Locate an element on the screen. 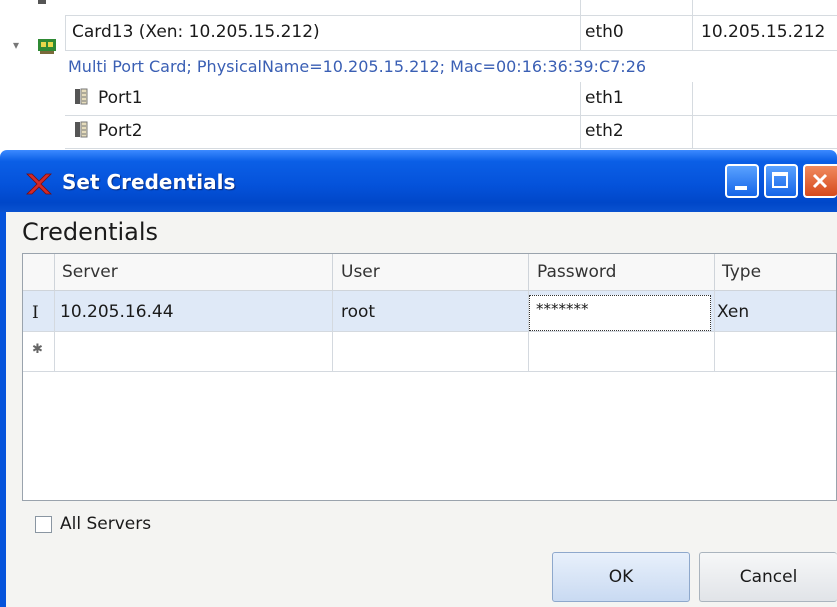 Image resolution: width=837 pixels, height=607 pixels. card-ip: 10.205.15.212 is located at coordinates (763, 32).